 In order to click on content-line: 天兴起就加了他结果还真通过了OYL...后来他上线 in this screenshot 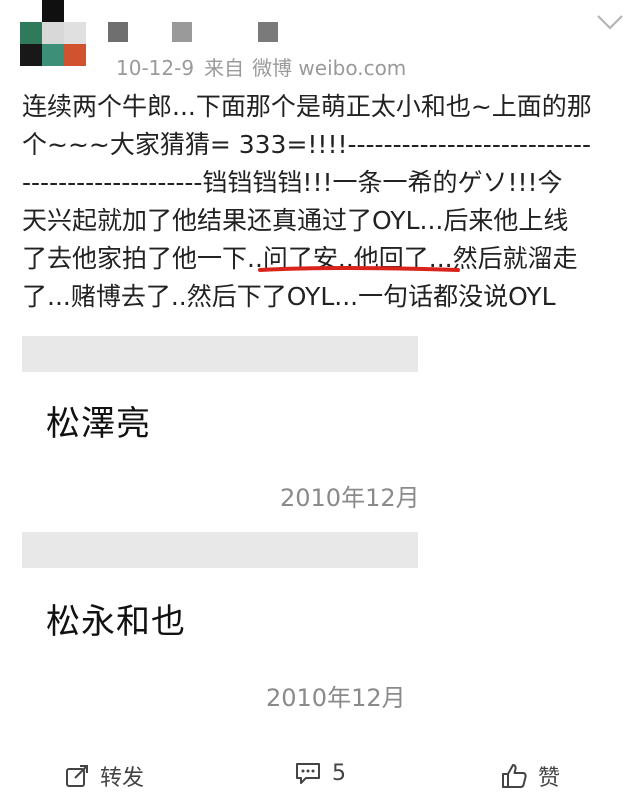, I will do `click(295, 220)`.